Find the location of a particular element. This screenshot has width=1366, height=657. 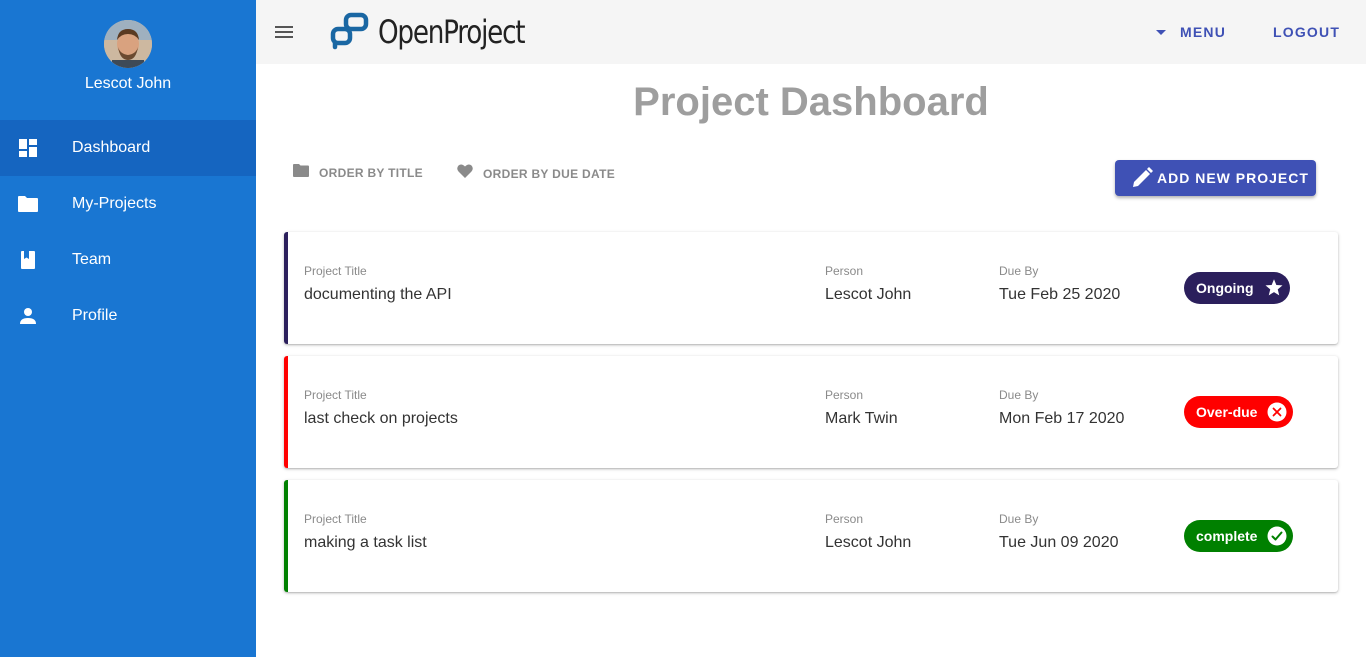

due-date-field: Due By Mon Feb 17 2020 is located at coordinates (1061, 408).